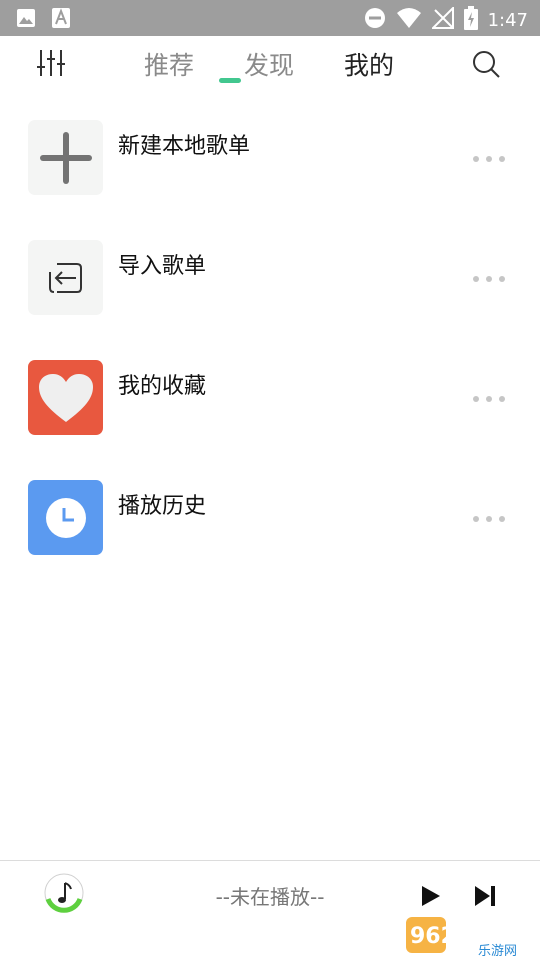 The height and width of the screenshot is (961, 540). I want to click on equalizer-icon, so click(51, 63).